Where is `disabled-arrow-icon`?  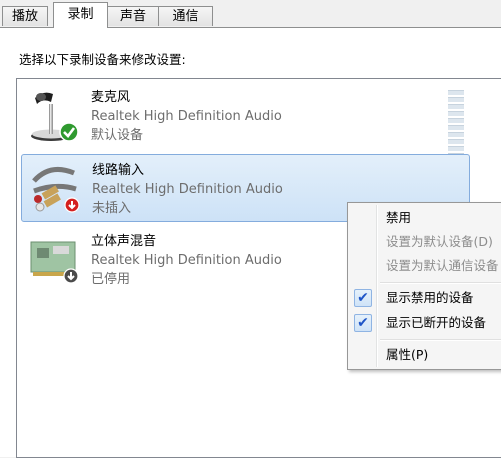 disabled-arrow-icon is located at coordinates (71, 276).